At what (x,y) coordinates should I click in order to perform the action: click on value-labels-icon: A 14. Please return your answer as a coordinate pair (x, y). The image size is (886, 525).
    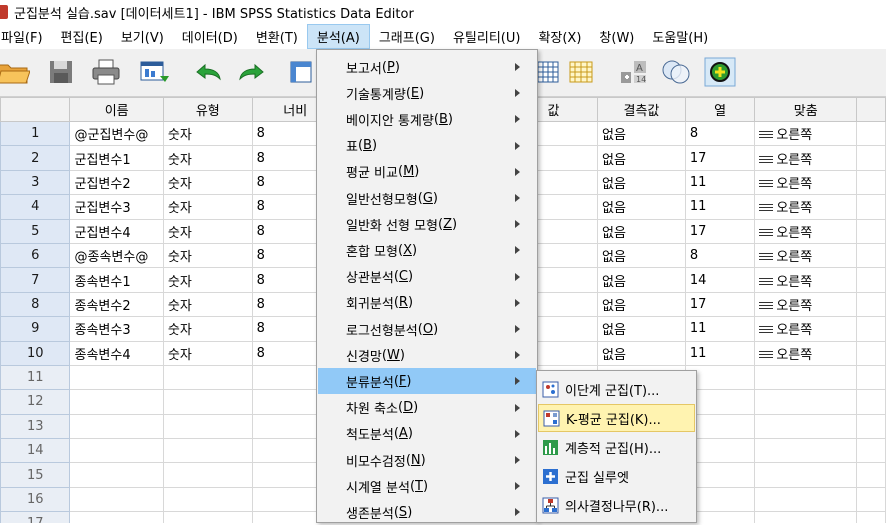
    Looking at the image, I should click on (634, 72).